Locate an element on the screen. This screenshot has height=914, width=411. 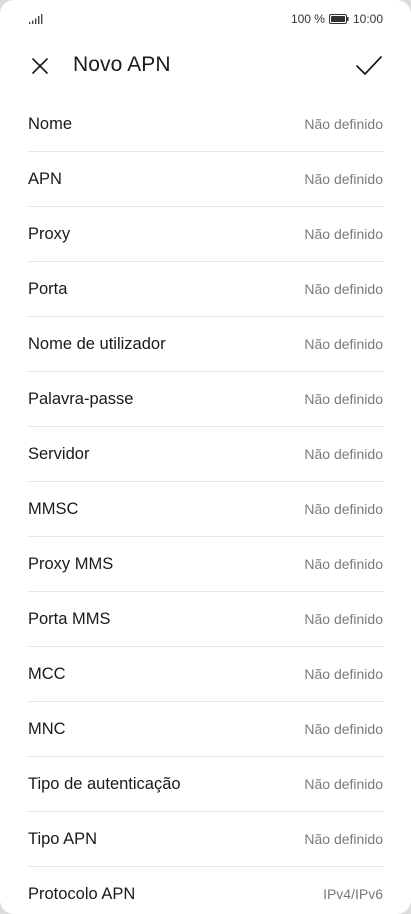
field-row-proxy: Proxy Não definido is located at coordinates (205, 234).